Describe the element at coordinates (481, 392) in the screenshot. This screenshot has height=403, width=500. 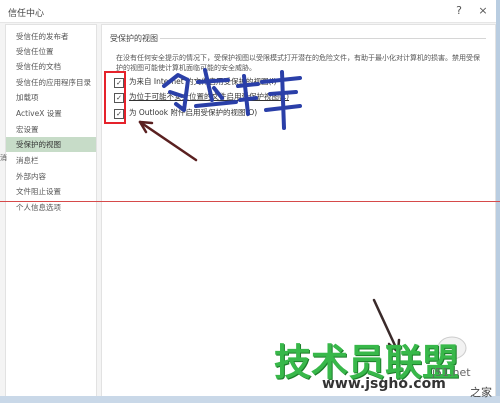
I see `watermark-corner-text: 之家` at that location.